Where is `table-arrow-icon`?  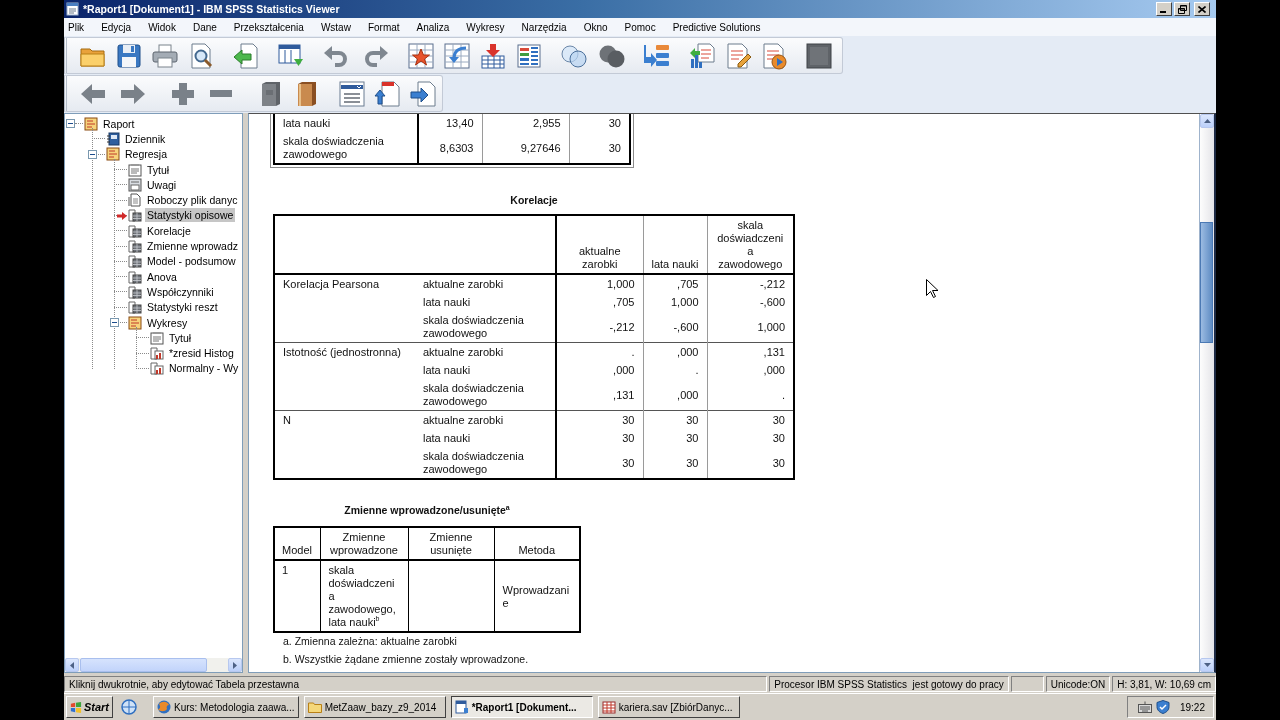 table-arrow-icon is located at coordinates (457, 55).